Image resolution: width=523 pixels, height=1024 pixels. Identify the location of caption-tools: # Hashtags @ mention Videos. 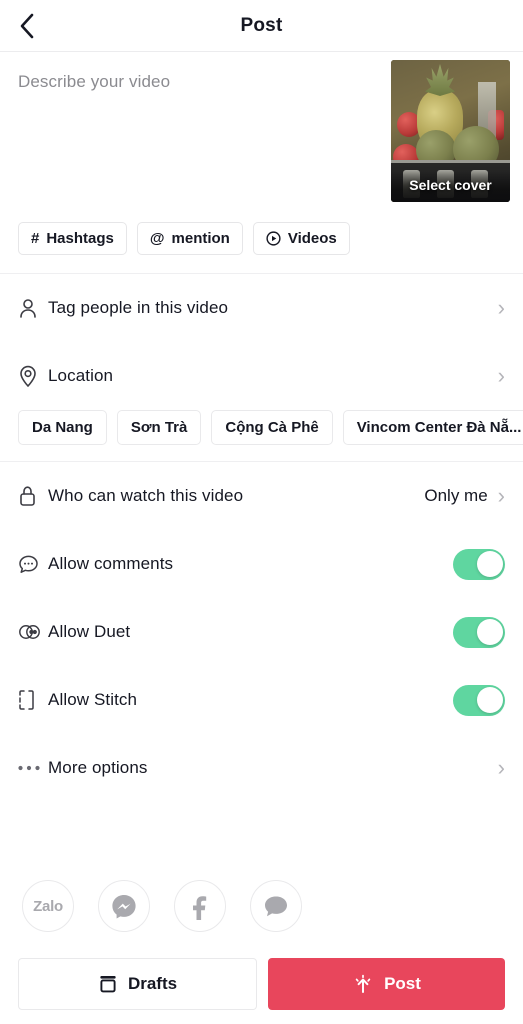
(261, 247).